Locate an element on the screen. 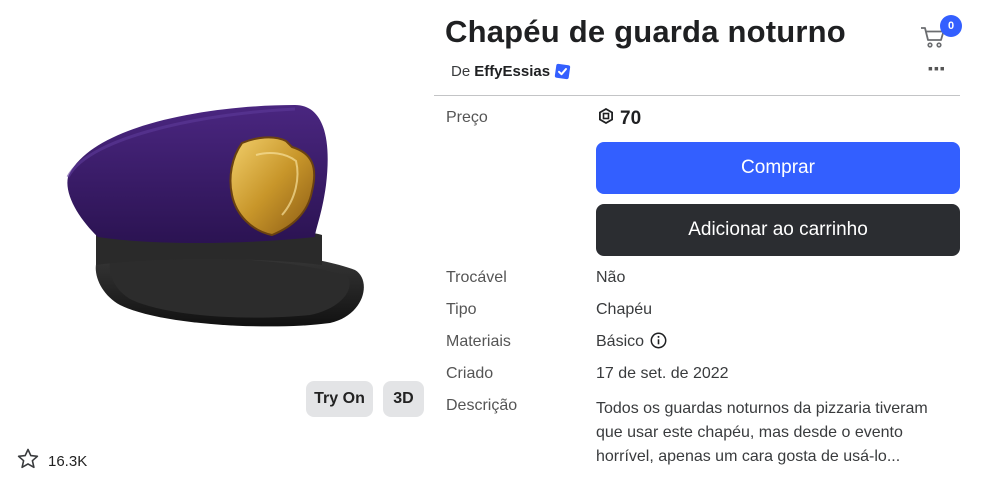 This screenshot has width=999, height=478. created-label: Criado is located at coordinates (470, 373).